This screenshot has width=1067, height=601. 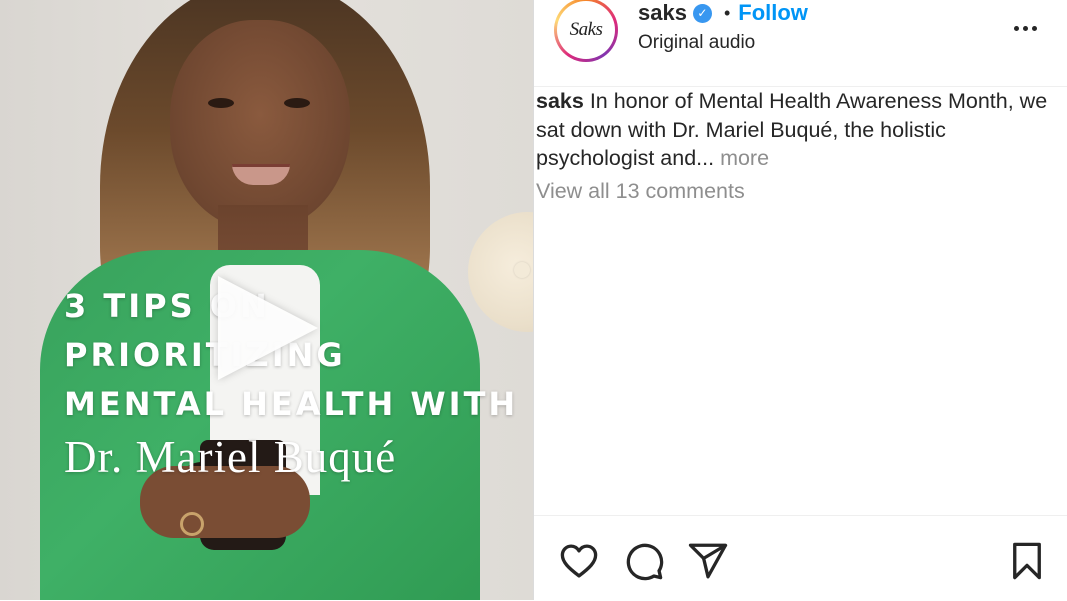 I want to click on person-eye-left, so click(x=221, y=103).